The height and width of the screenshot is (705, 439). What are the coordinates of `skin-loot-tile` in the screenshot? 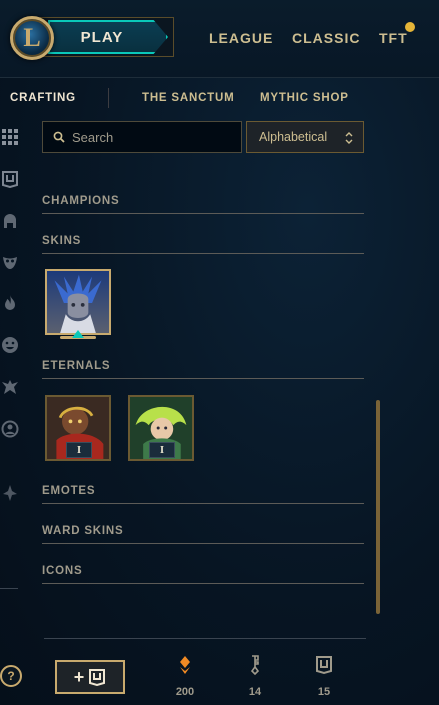 It's located at (78, 302).